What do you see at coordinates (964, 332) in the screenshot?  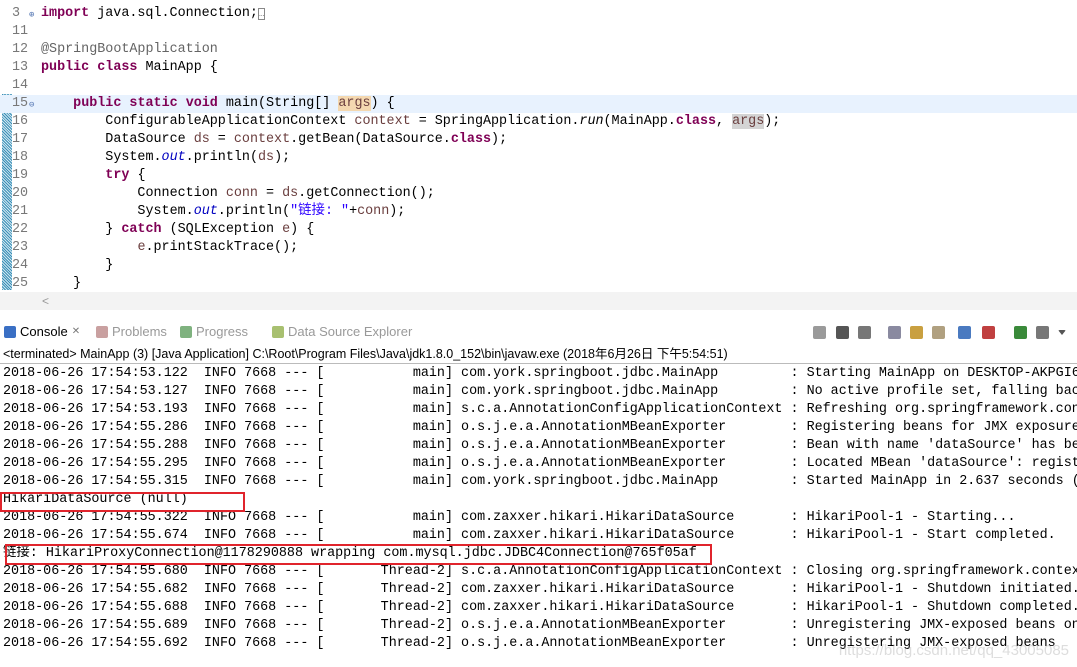 I see `show-on-stdout-icon` at bounding box center [964, 332].